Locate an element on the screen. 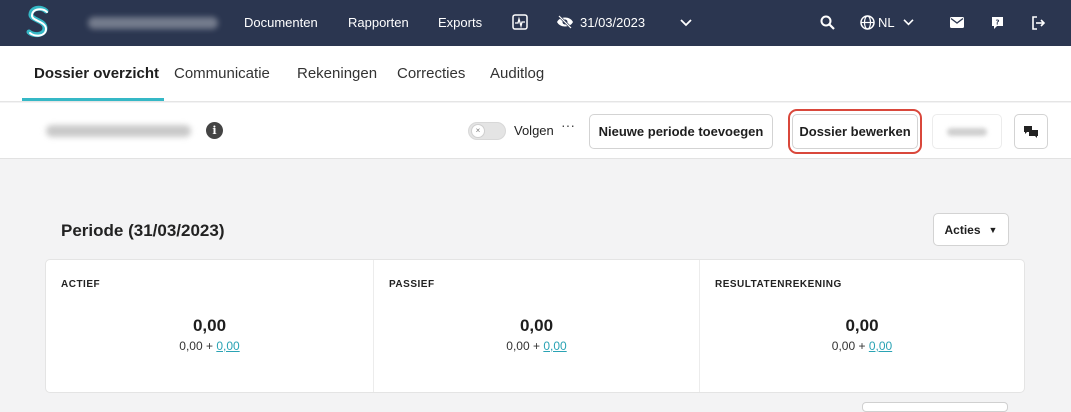 The height and width of the screenshot is (412, 1071). period-date: 31/03/2023 is located at coordinates (612, 22).